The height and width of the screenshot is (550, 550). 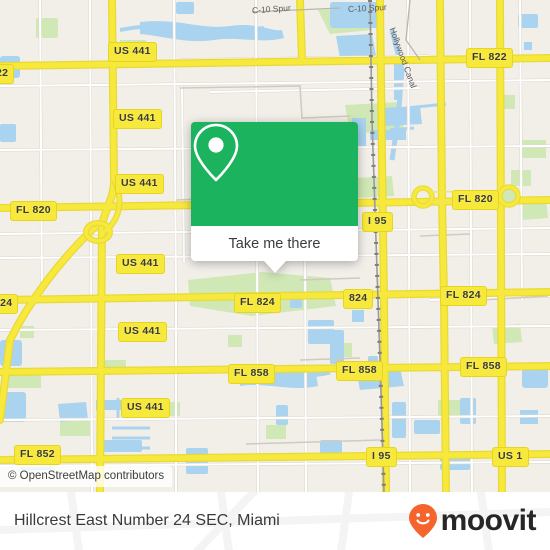 What do you see at coordinates (7, 74) in the screenshot?
I see `road-shield: 22` at bounding box center [7, 74].